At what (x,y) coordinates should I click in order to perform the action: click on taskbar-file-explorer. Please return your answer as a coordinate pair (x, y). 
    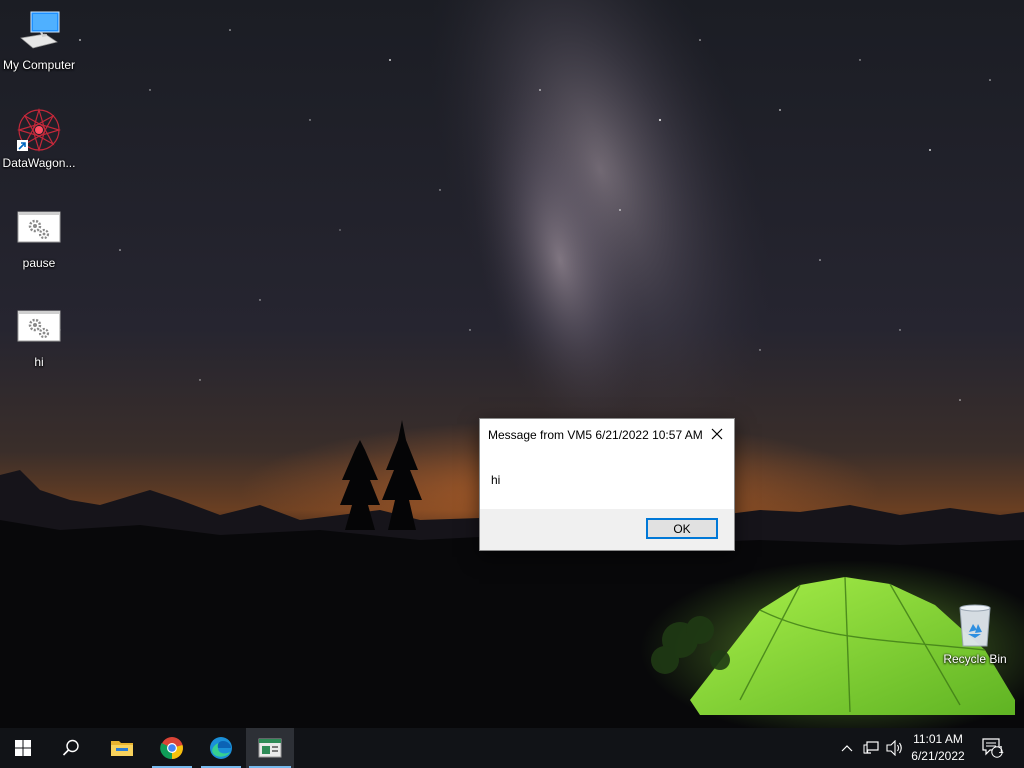
    Looking at the image, I should click on (122, 748).